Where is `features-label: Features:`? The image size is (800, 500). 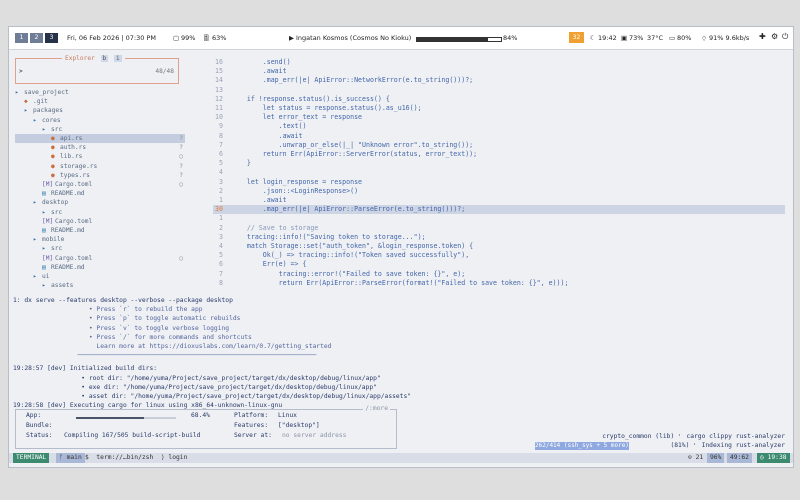 features-label: Features: is located at coordinates (251, 425).